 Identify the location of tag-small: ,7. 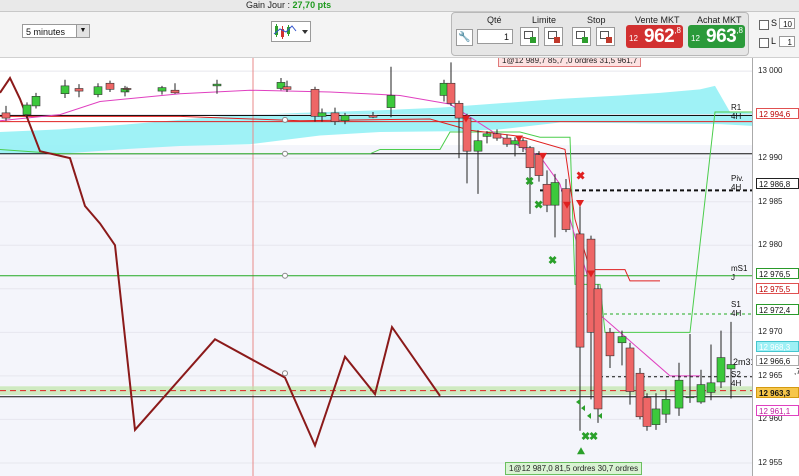
(796, 371).